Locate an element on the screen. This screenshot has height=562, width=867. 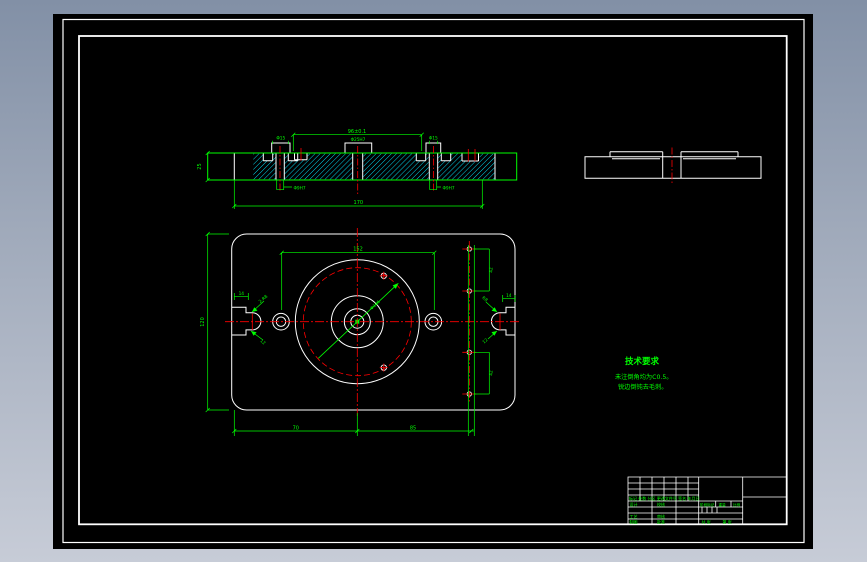
tb-revision-row: 标记 处数 分区 更改文件号 签名 年月日 is located at coordinates (664, 498).